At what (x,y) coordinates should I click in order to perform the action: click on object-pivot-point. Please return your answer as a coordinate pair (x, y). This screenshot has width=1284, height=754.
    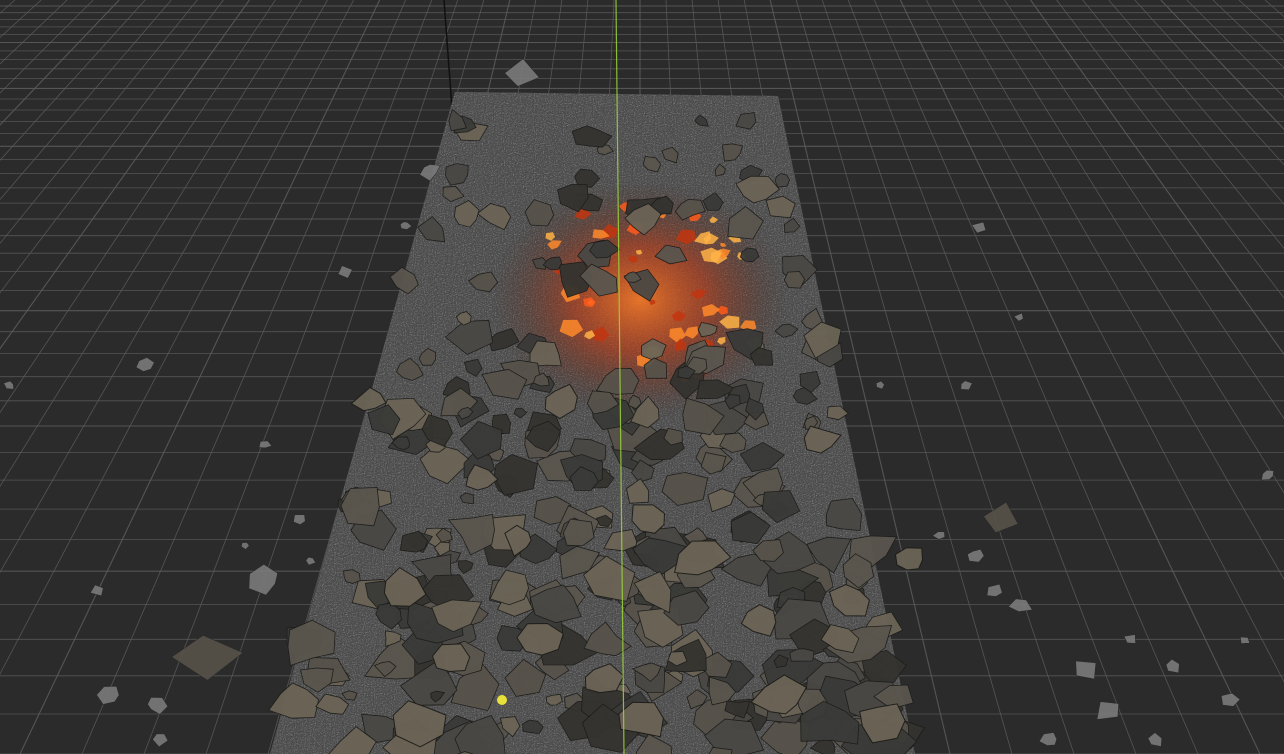
    Looking at the image, I should click on (502, 700).